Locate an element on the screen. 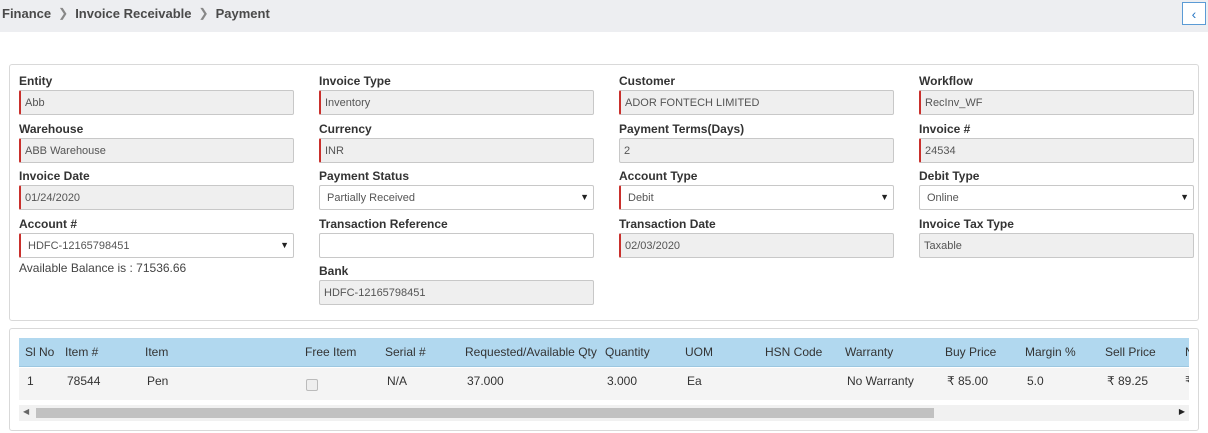 The width and height of the screenshot is (1208, 433). column-header-free-item: Free Item is located at coordinates (331, 352).